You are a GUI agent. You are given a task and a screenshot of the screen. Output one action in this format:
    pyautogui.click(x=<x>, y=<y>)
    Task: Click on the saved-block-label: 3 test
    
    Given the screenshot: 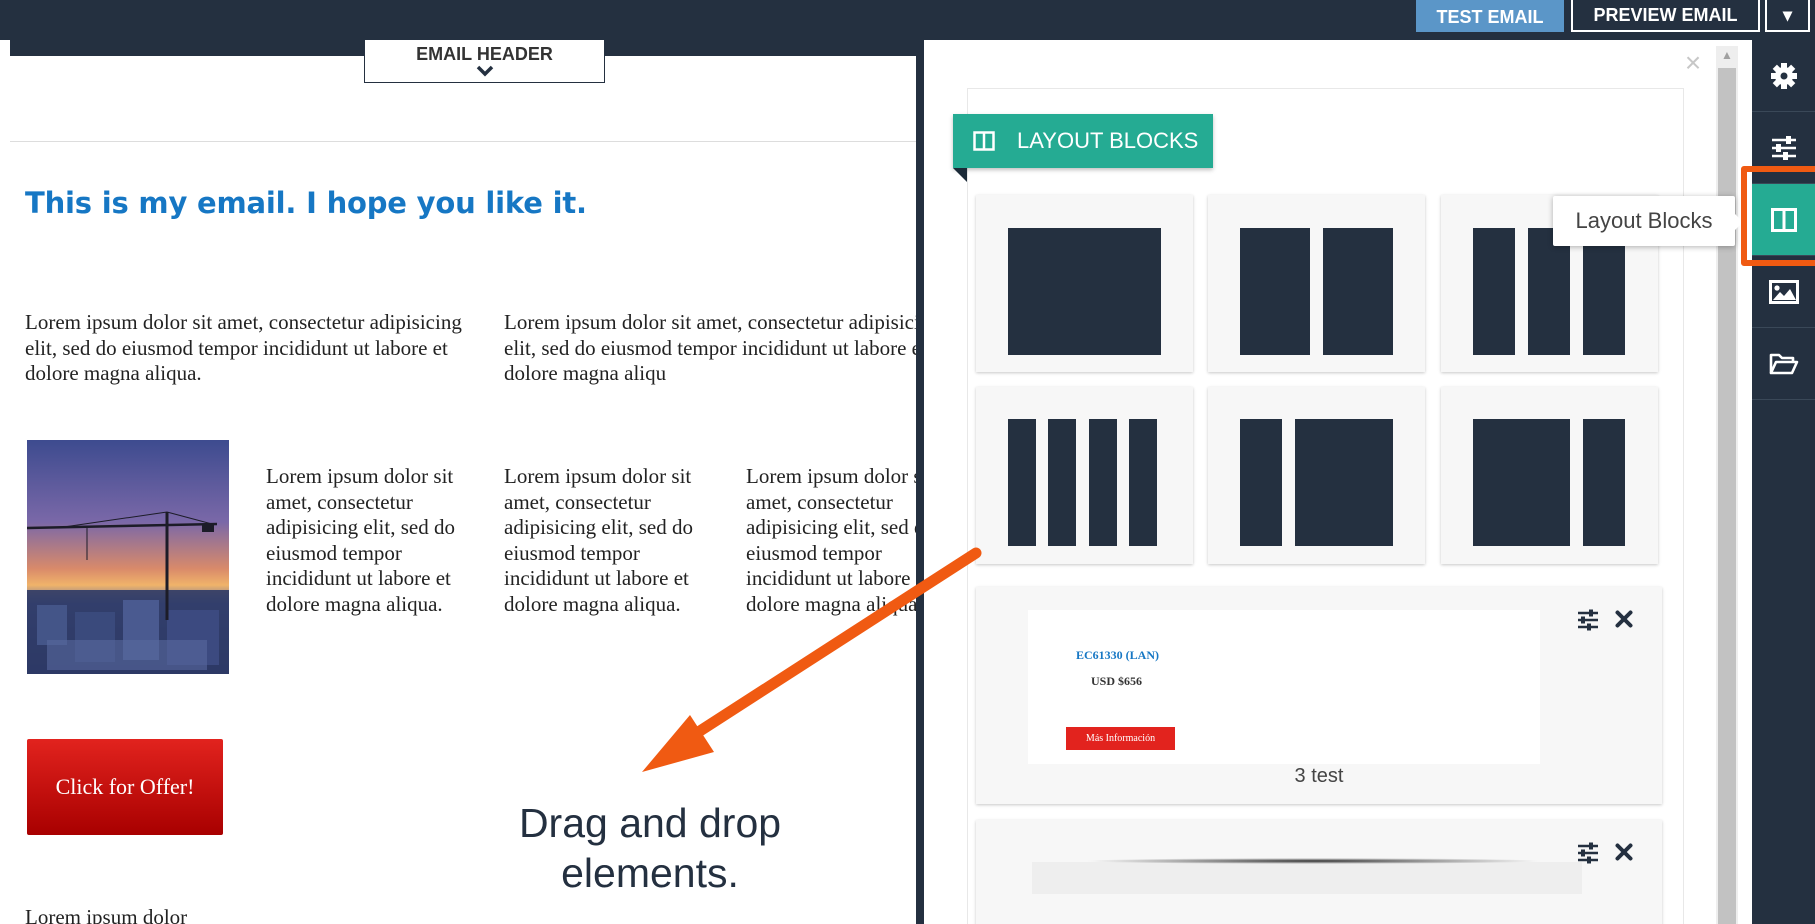 What is the action you would take?
    pyautogui.click(x=1319, y=776)
    